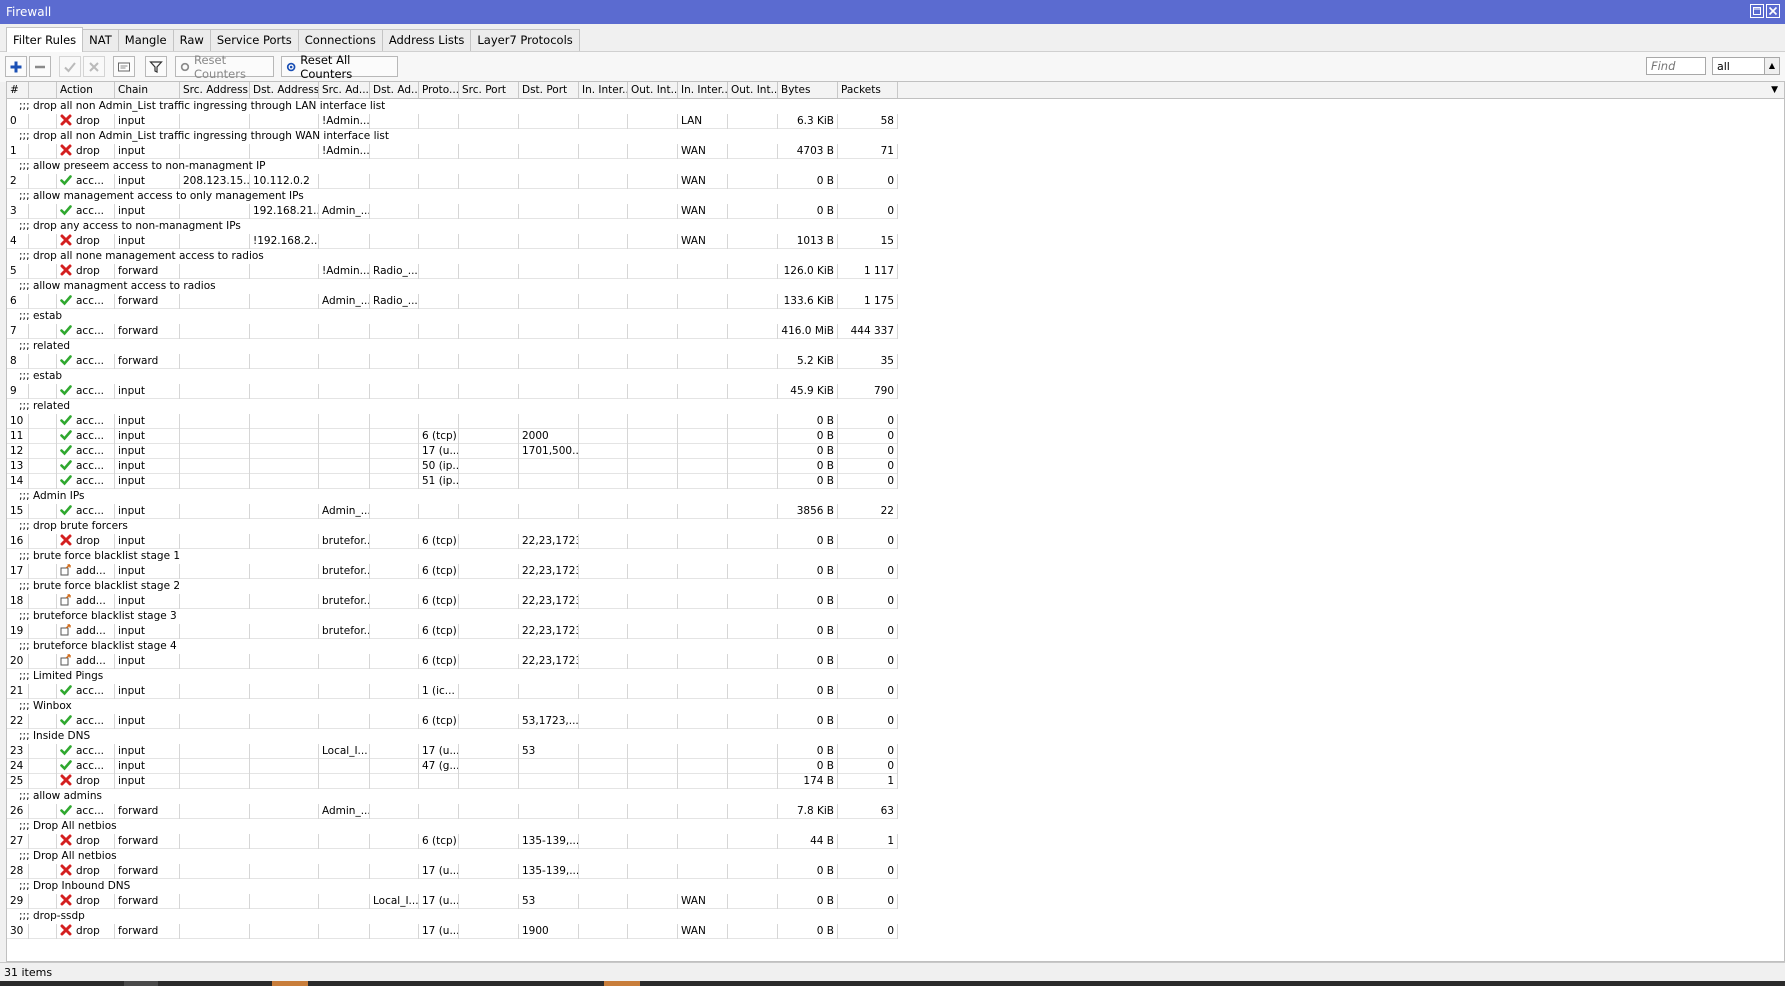  Describe the element at coordinates (895, 481) in the screenshot. I see `table-row: 14 acc... input 51 (ip... 0 B0` at that location.